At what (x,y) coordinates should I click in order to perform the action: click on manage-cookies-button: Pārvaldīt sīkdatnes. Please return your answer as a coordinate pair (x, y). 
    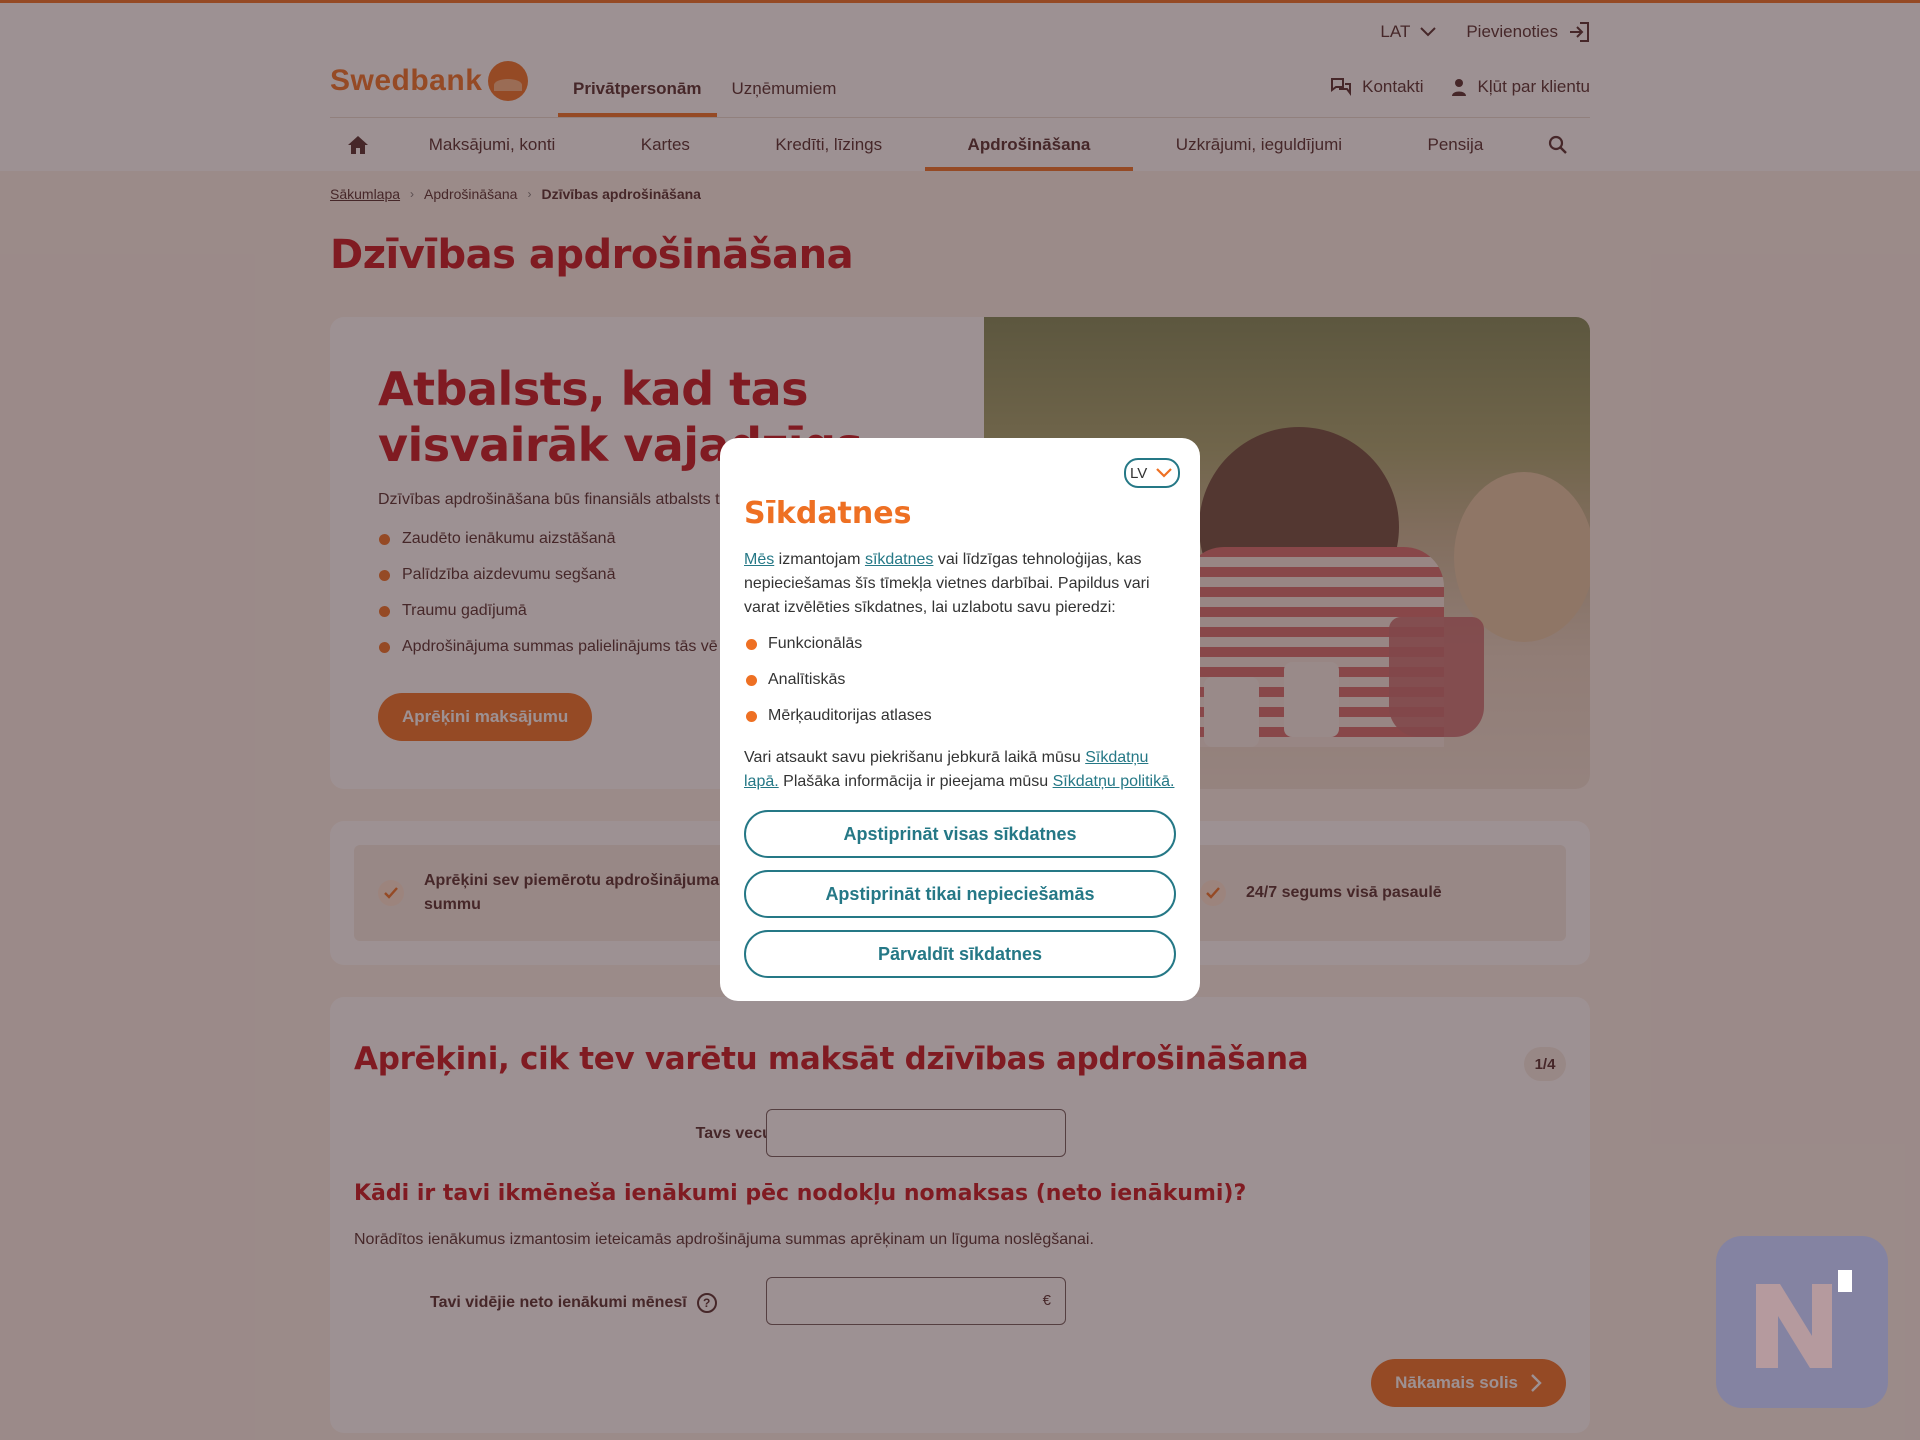
    Looking at the image, I should click on (960, 954).